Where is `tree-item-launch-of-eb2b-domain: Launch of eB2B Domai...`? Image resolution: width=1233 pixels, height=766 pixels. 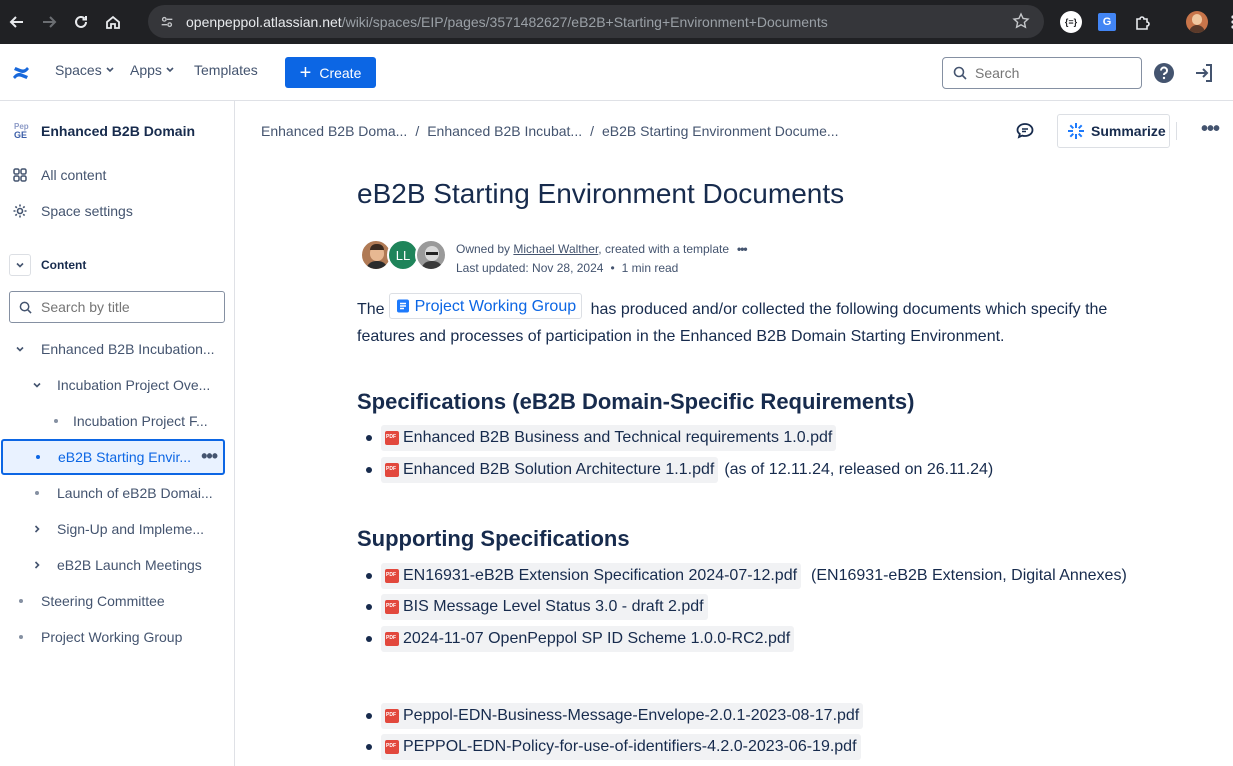 tree-item-launch-of-eb2b-domain: Launch of eB2B Domai... is located at coordinates (117, 493).